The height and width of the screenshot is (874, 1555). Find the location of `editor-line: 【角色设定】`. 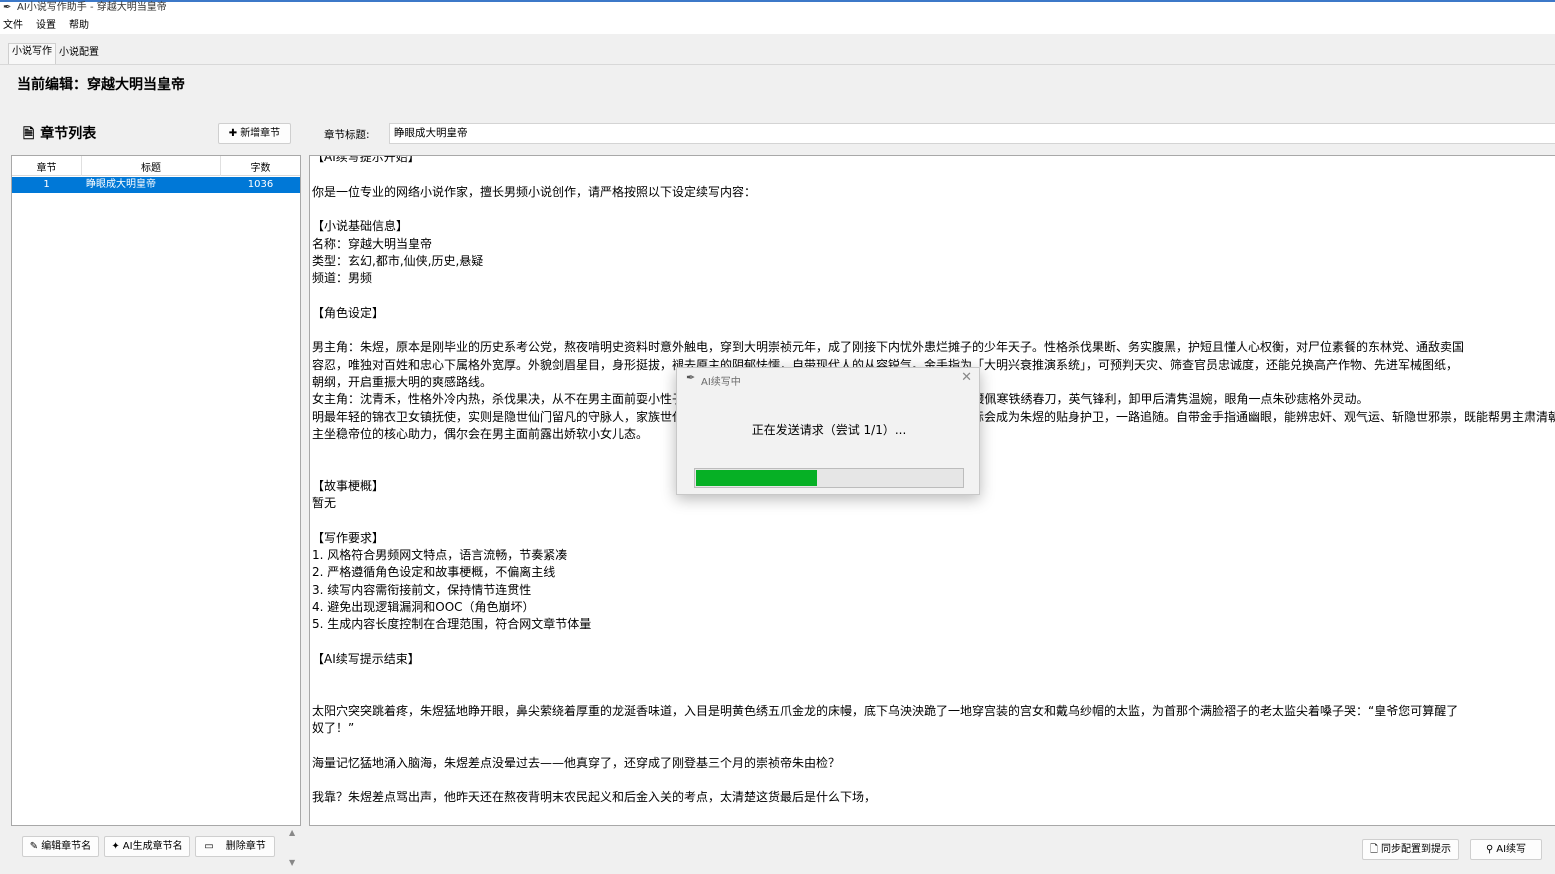

editor-line: 【角色设定】 is located at coordinates (348, 312).